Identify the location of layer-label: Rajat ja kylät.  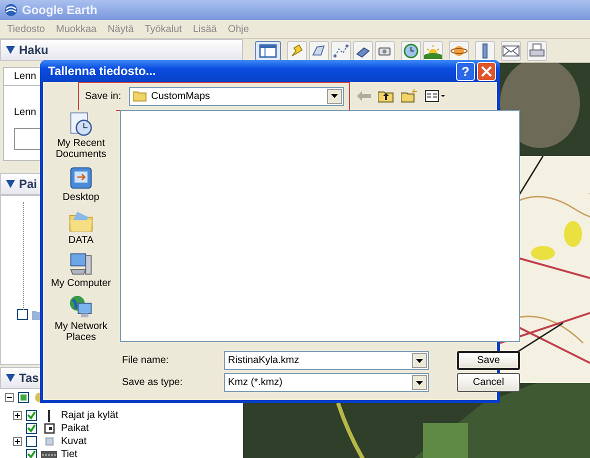
(89, 415).